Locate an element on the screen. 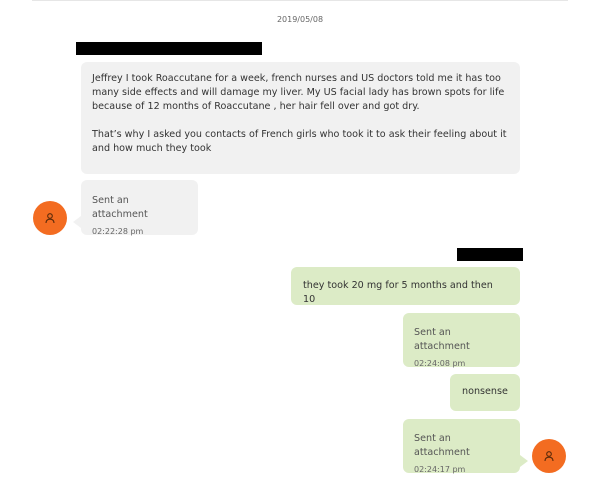 Image resolution: width=600 pixels, height=498 pixels. message-text: nonsense is located at coordinates (485, 391).